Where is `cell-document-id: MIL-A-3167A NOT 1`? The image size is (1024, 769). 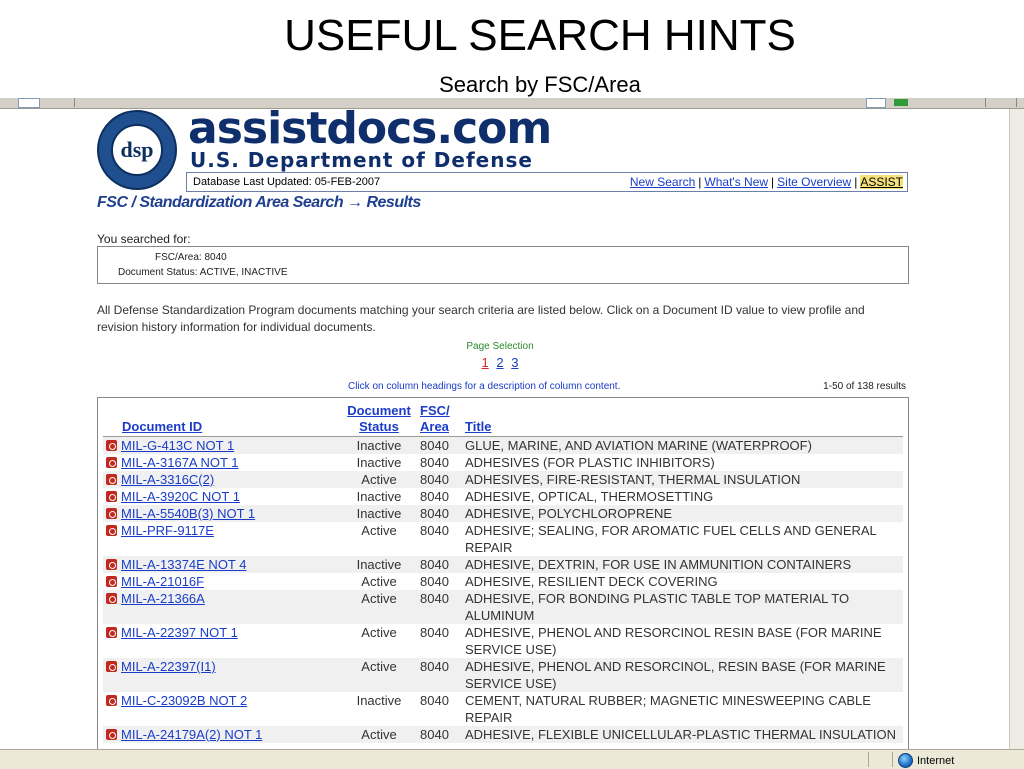 cell-document-id: MIL-A-3167A NOT 1 is located at coordinates (222, 462).